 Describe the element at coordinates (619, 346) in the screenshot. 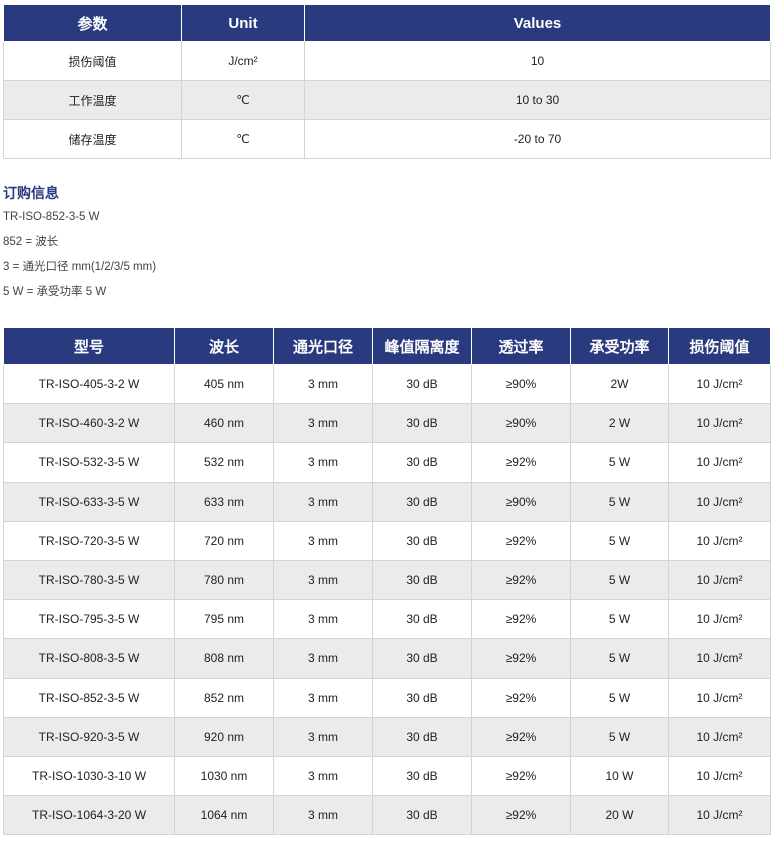

I see `header-power: 承受功率` at that location.